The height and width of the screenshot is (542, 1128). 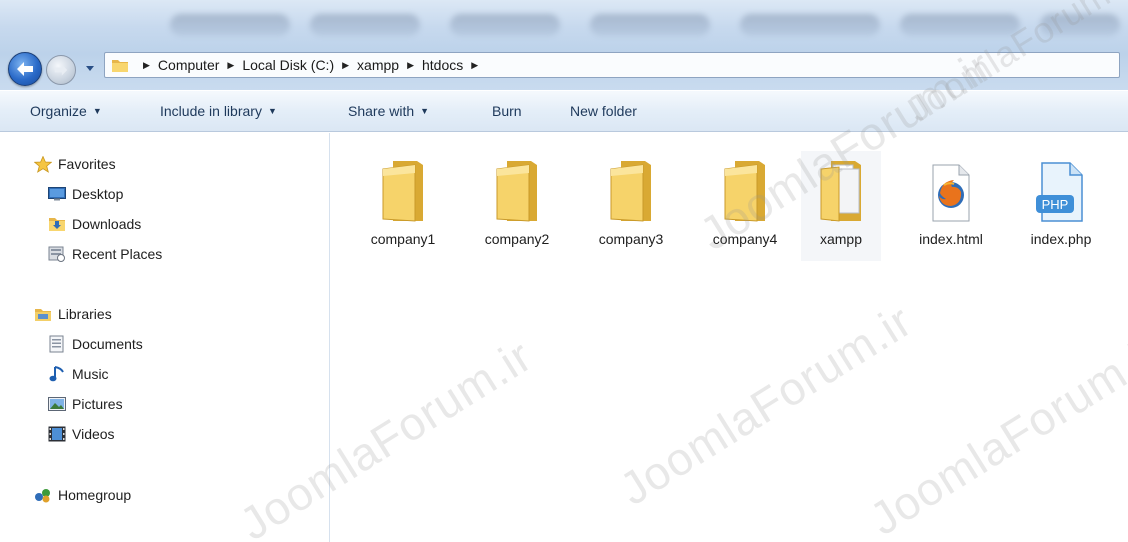 I want to click on nav-favorites: Favorites, so click(x=75, y=164).